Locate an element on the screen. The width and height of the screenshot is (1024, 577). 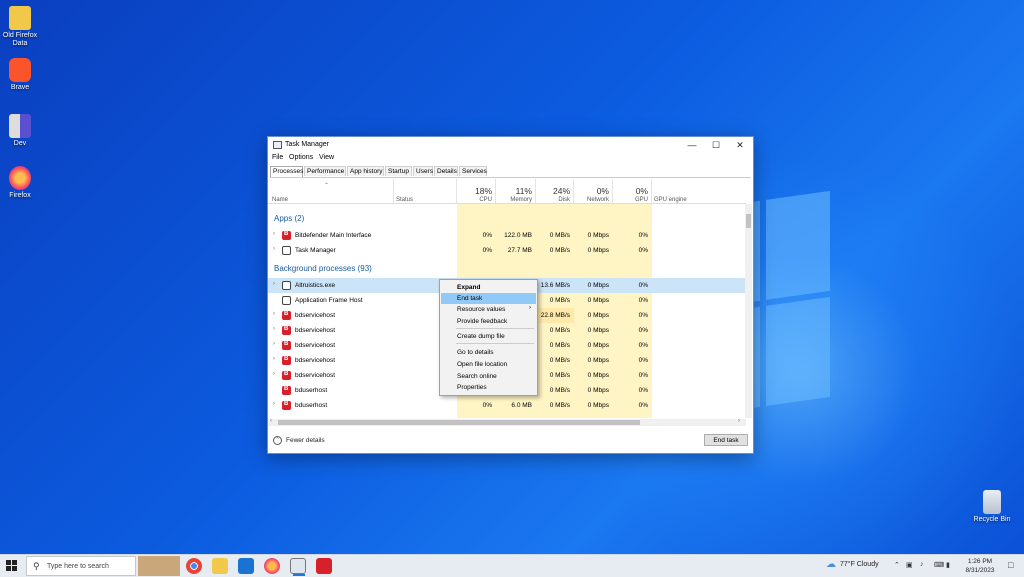
firefox-icon is located at coordinates (272, 566).